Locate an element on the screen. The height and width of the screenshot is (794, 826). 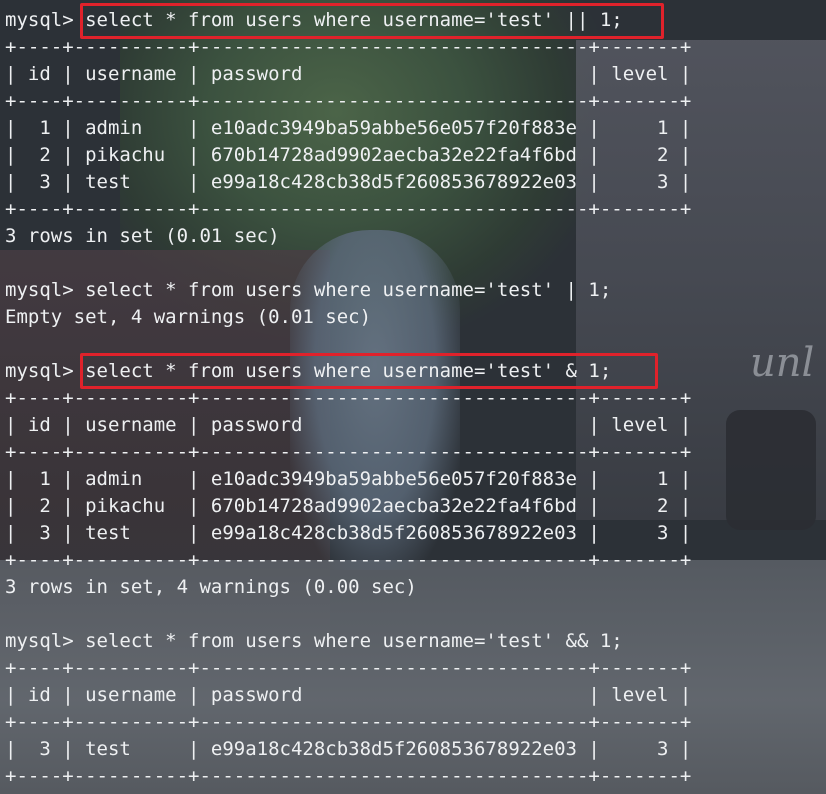
terminal-line: Empty set, 4 warnings (0.01 sec) is located at coordinates (188, 317).